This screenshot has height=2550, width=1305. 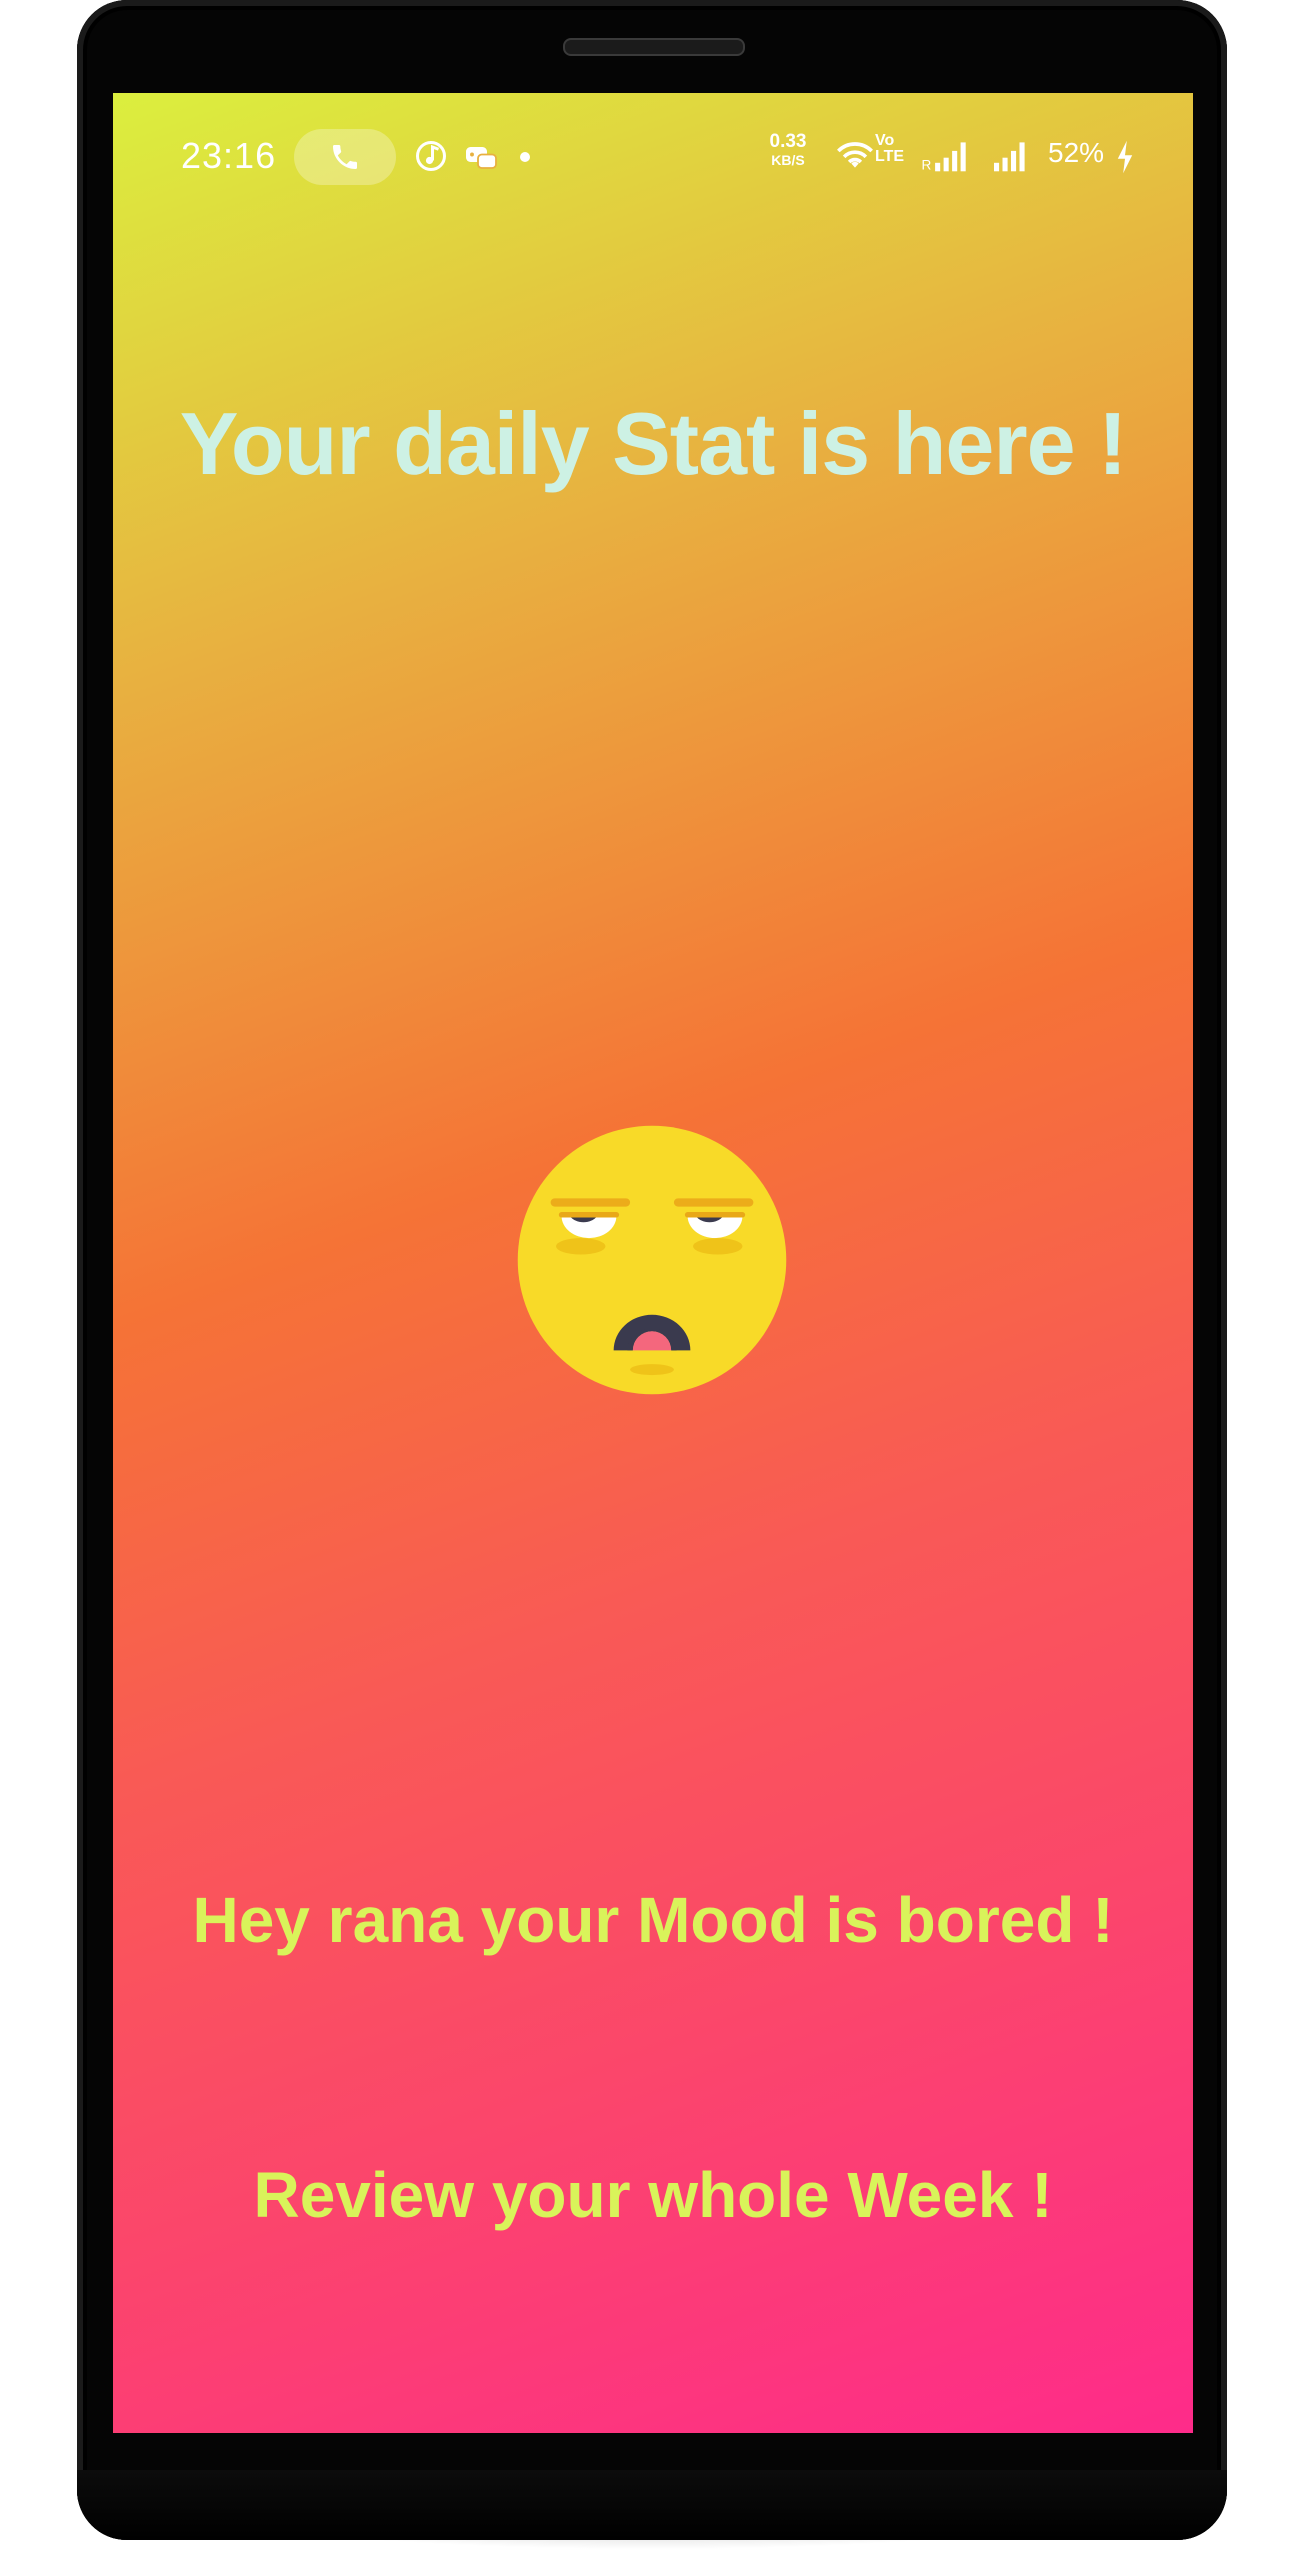 What do you see at coordinates (654, 47) in the screenshot?
I see `phone-speaker` at bounding box center [654, 47].